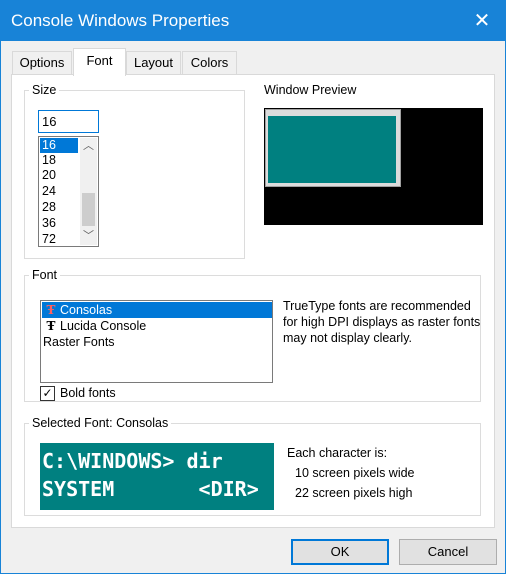 Image resolution: width=506 pixels, height=574 pixels. I want to click on size-input, so click(68, 121).